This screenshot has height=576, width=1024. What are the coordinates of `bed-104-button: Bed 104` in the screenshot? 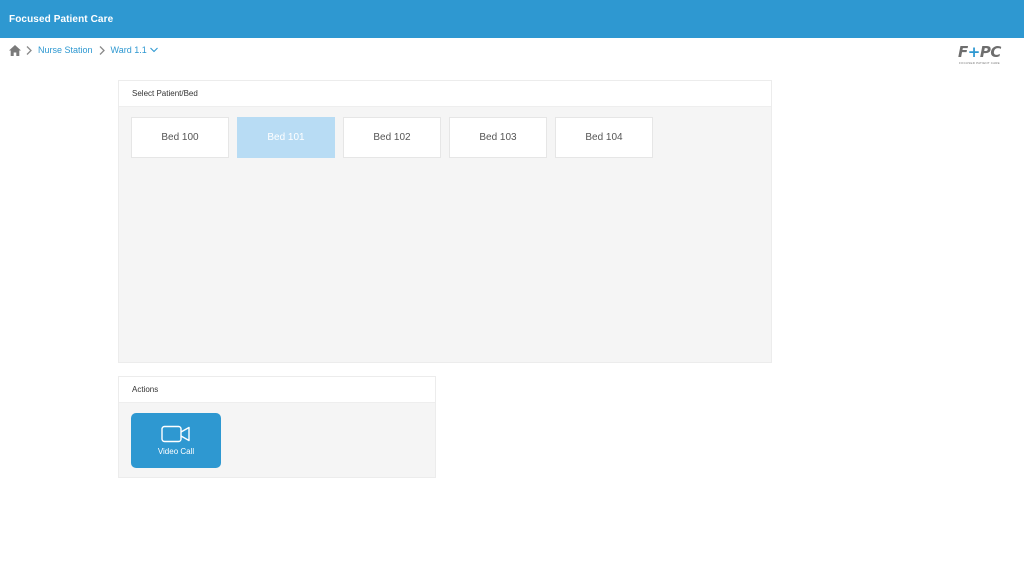 It's located at (604, 137).